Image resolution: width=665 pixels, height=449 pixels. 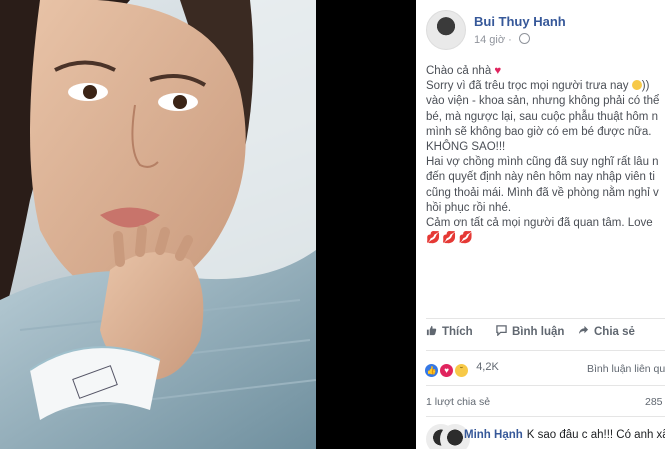 I want to click on post-meta: 14 giờ ·, so click(x=502, y=39).